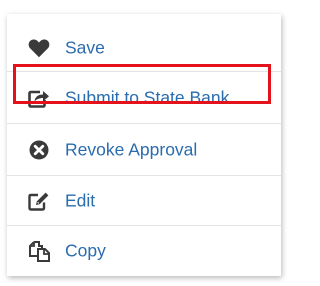 This screenshot has height=286, width=320. What do you see at coordinates (39, 150) in the screenshot?
I see `times-circle-icon` at bounding box center [39, 150].